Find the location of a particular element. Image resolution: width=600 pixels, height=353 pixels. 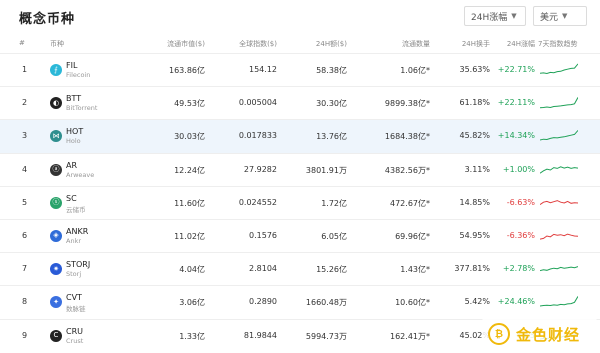

col-supply: 流通数量 is located at coordinates (416, 44).